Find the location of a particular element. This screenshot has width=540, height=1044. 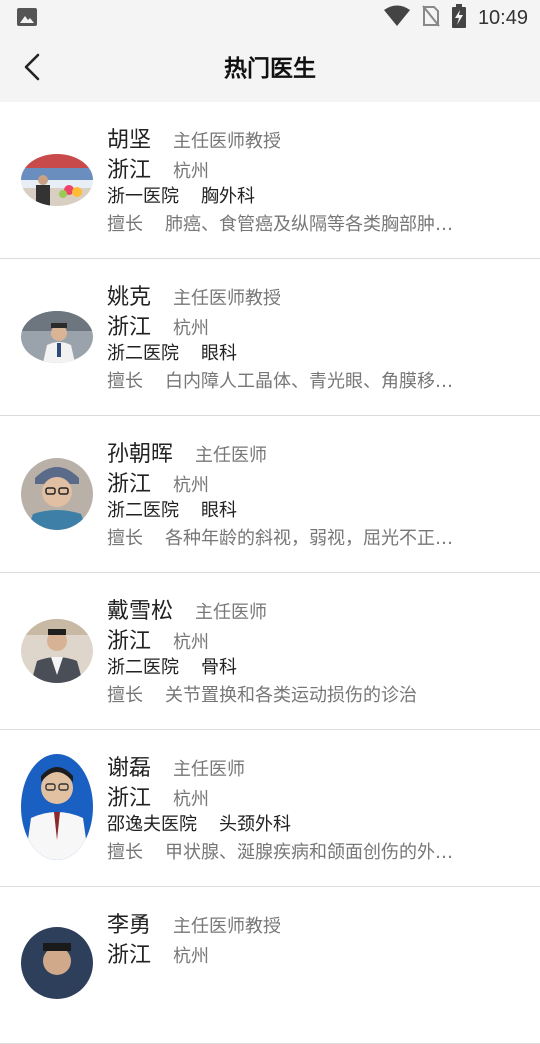

status-bar: 10:49 is located at coordinates (270, 18).